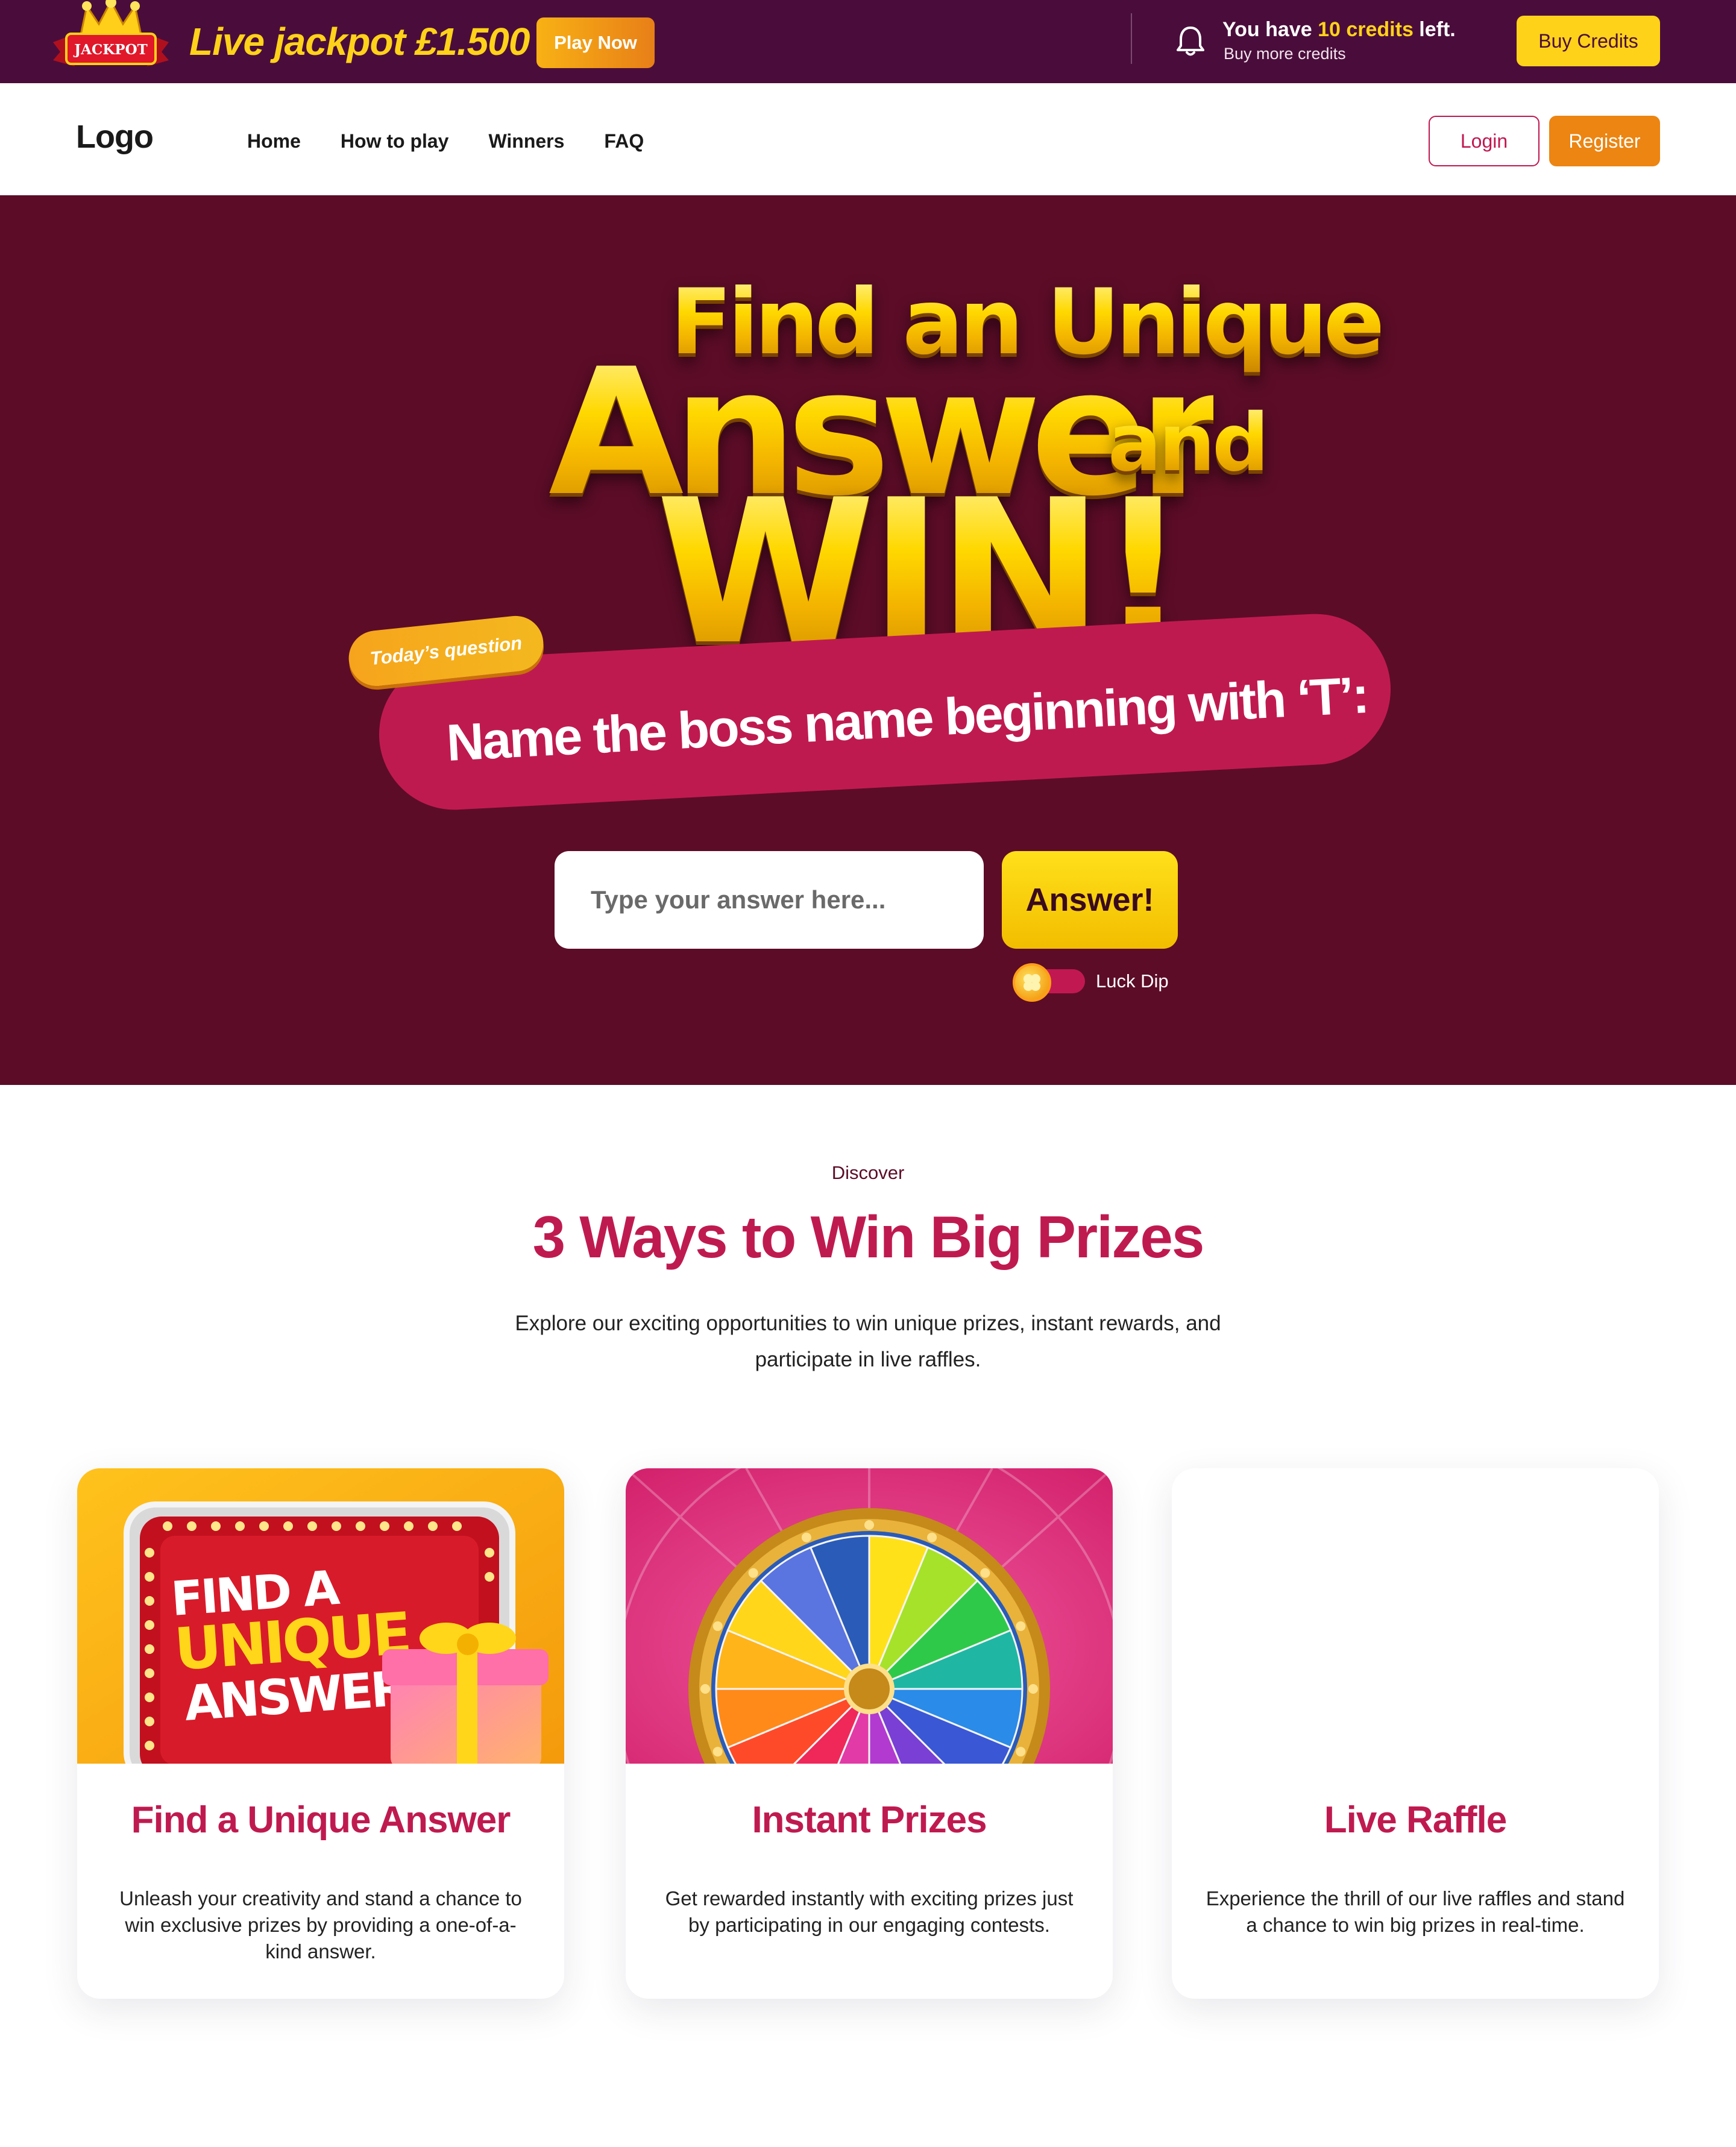 This screenshot has height=2147, width=1736. Describe the element at coordinates (1285, 54) in the screenshot. I see `buy-more-credits-link: Buy more credits` at that location.